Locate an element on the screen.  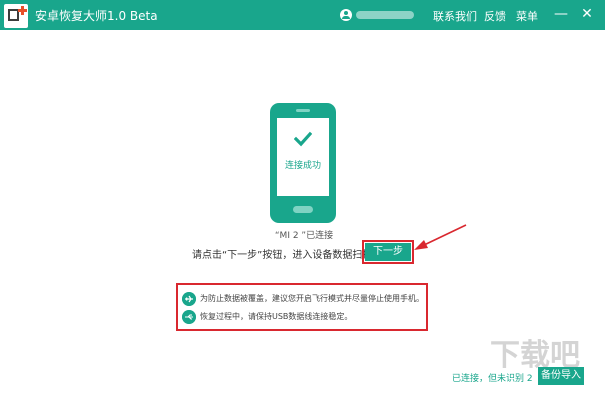
title-bar: 安卓恢复大师1.0 Beta 联系我们 反馈 菜单 — ✕ is located at coordinates (302, 15).